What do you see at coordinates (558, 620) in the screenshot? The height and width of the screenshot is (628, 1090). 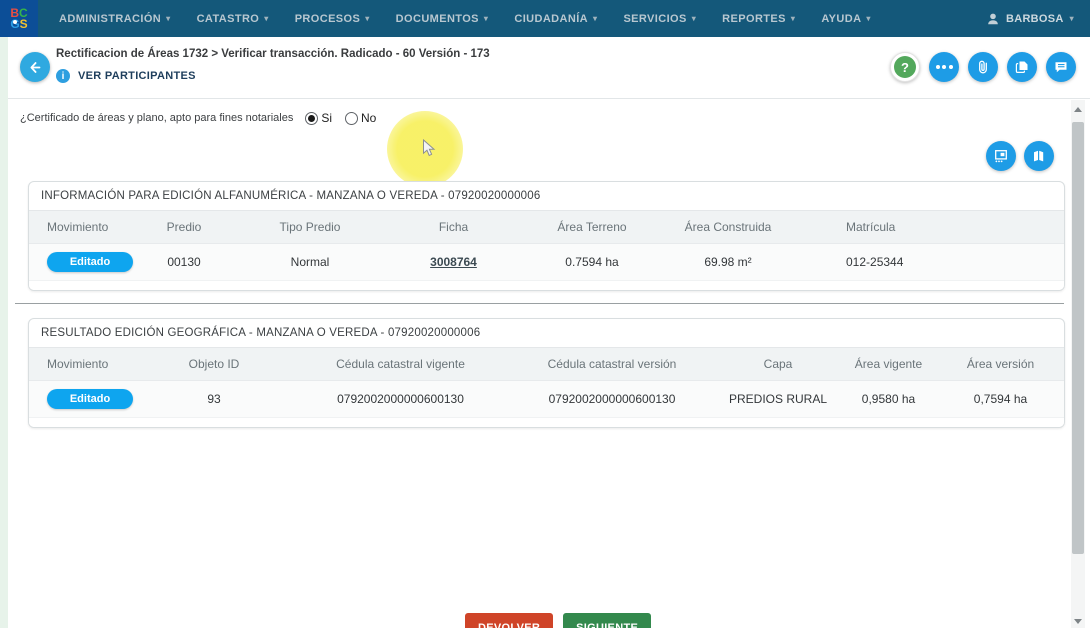 I see `footer-actions: DEVOLVER SIGUIENTE` at bounding box center [558, 620].